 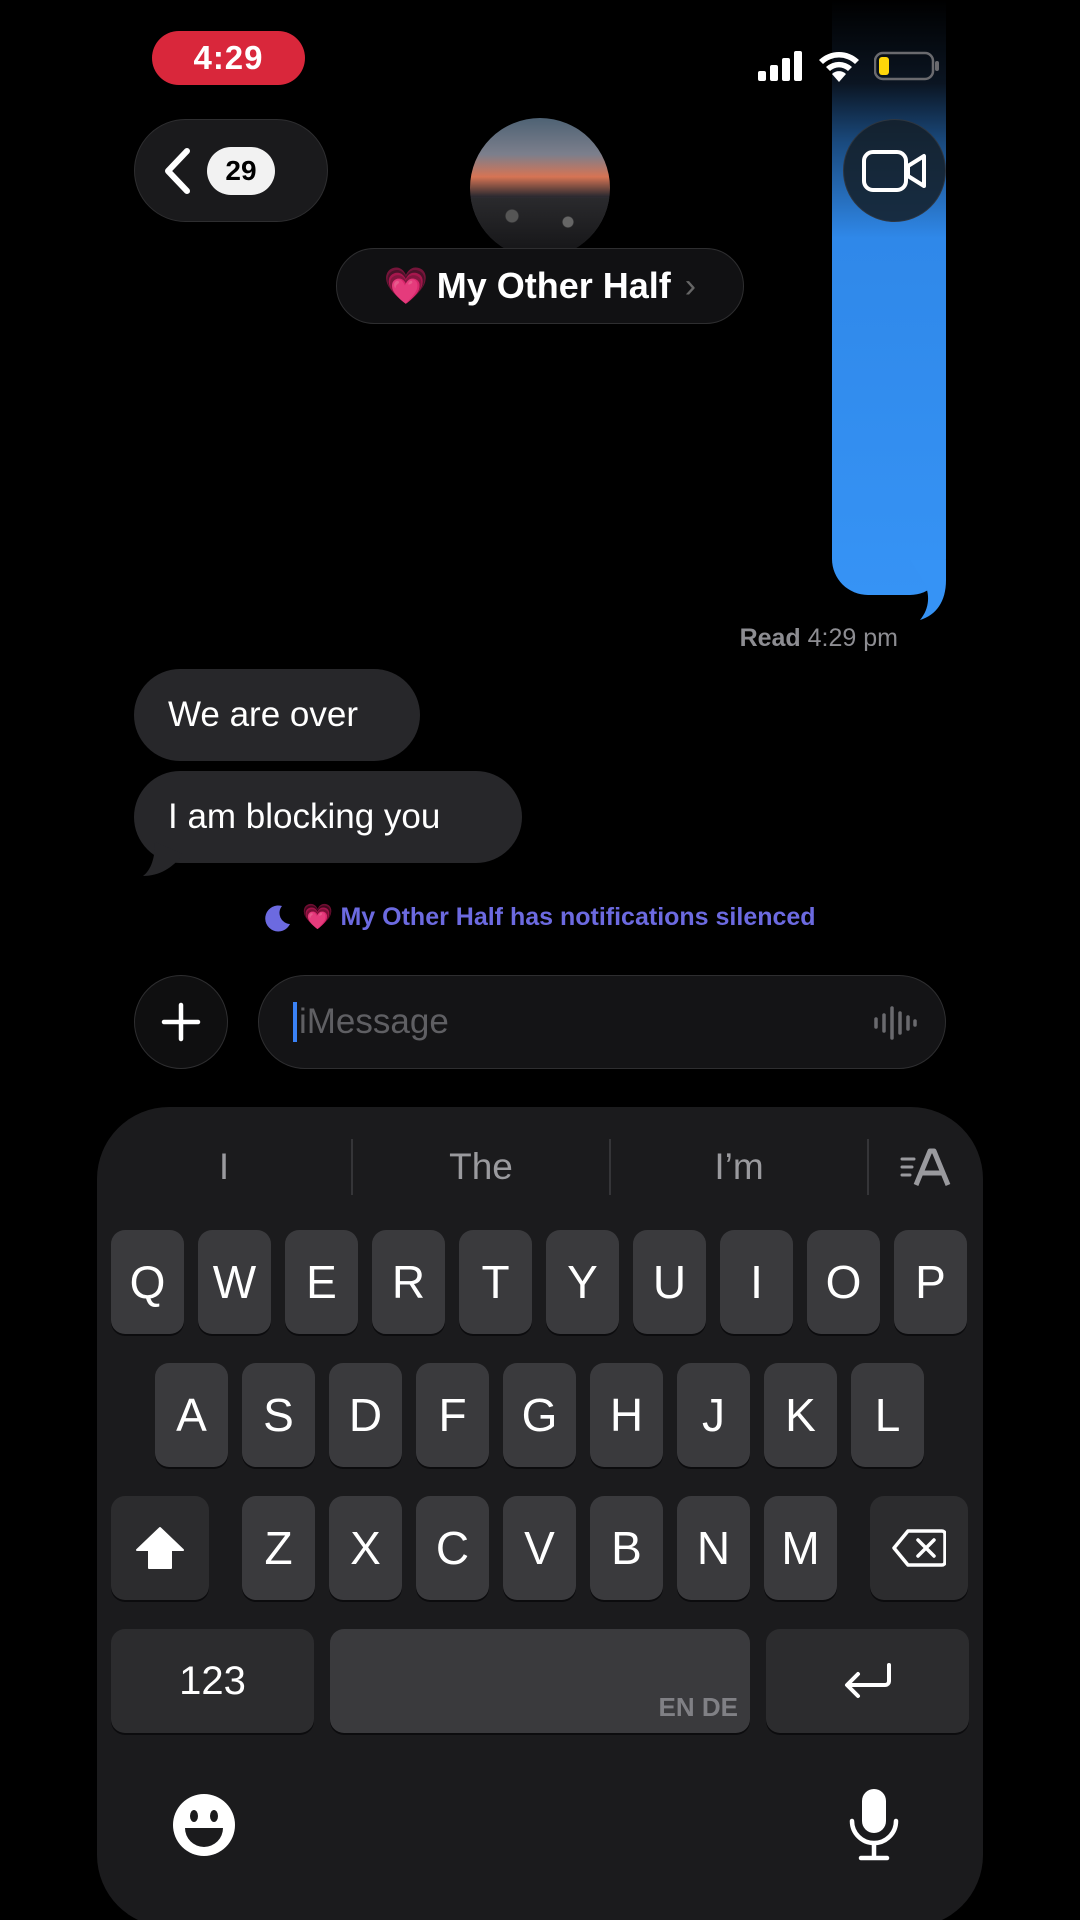 I want to click on key-u: U, so click(x=669, y=1282).